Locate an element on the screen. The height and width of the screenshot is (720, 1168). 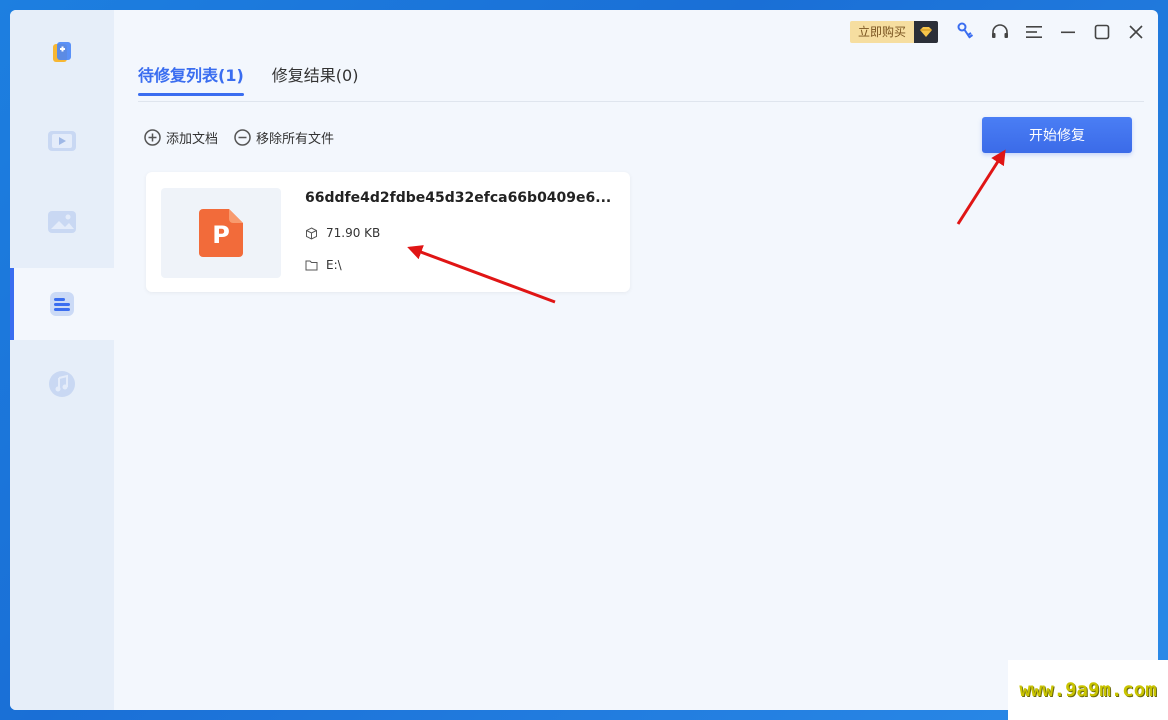
film-icon is located at coordinates (62, 141).